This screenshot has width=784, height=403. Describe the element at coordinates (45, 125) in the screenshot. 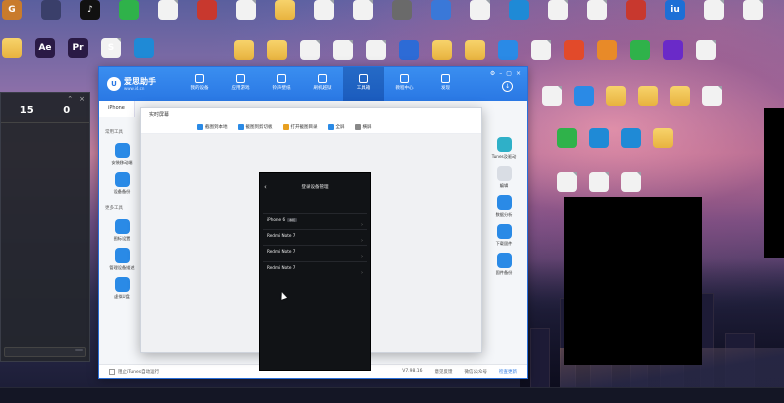

I see `chat-message-list` at that location.